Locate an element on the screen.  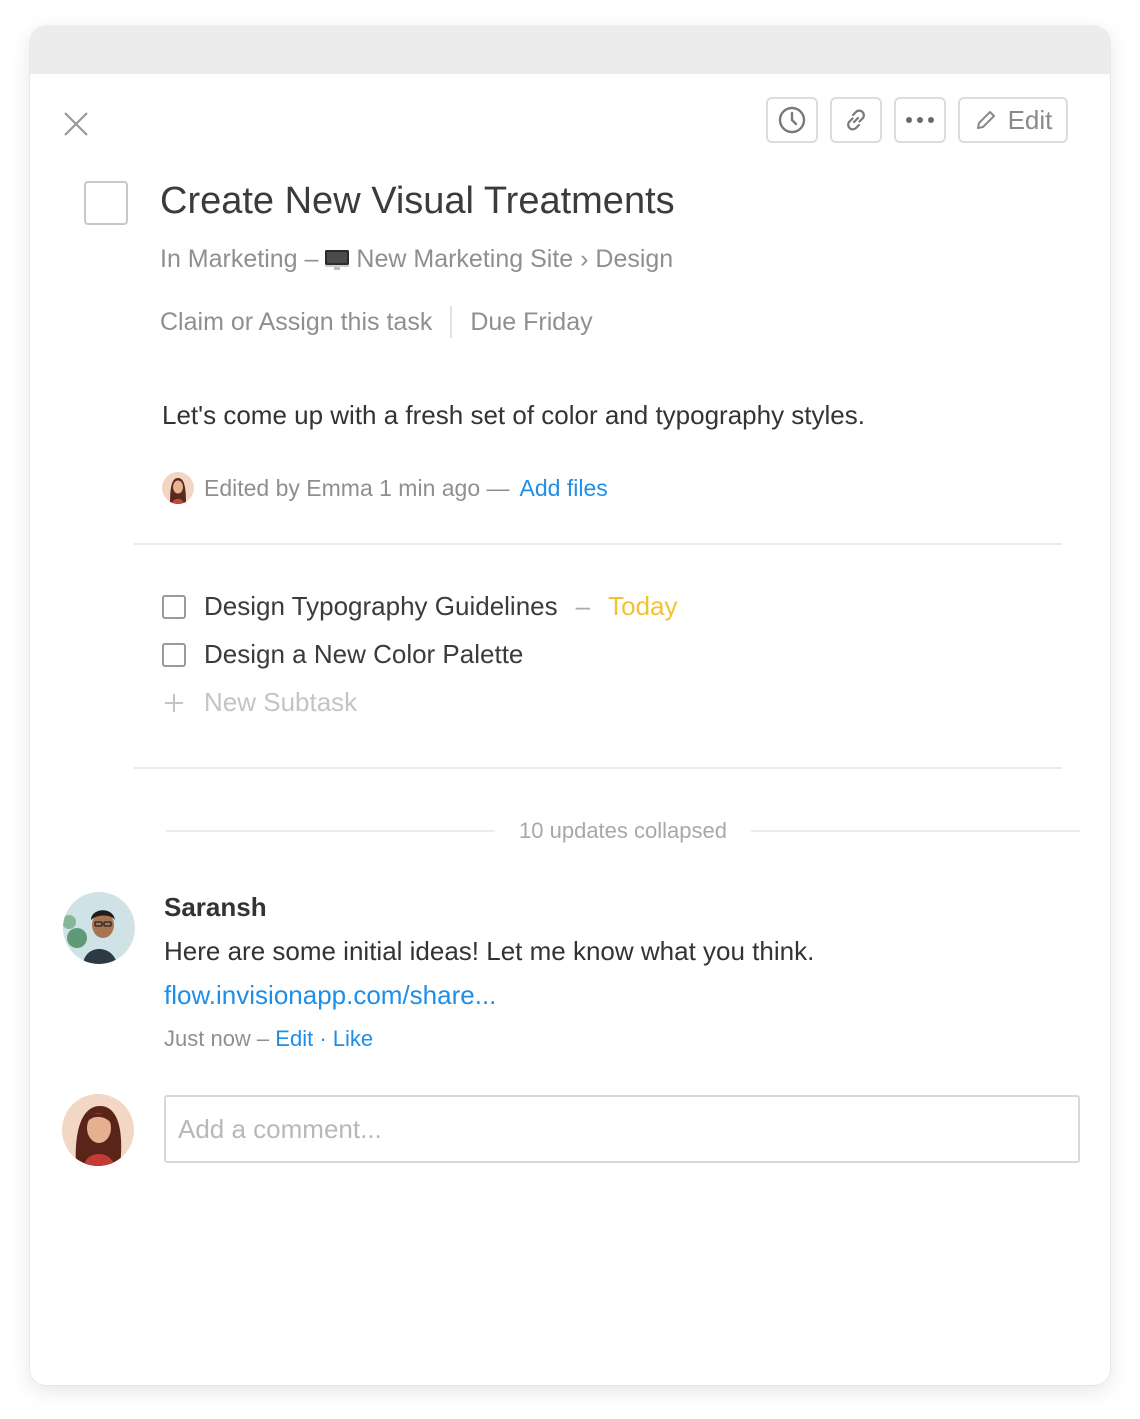
task-meta: Claim or Assign this task Due Friday is located at coordinates (376, 322).